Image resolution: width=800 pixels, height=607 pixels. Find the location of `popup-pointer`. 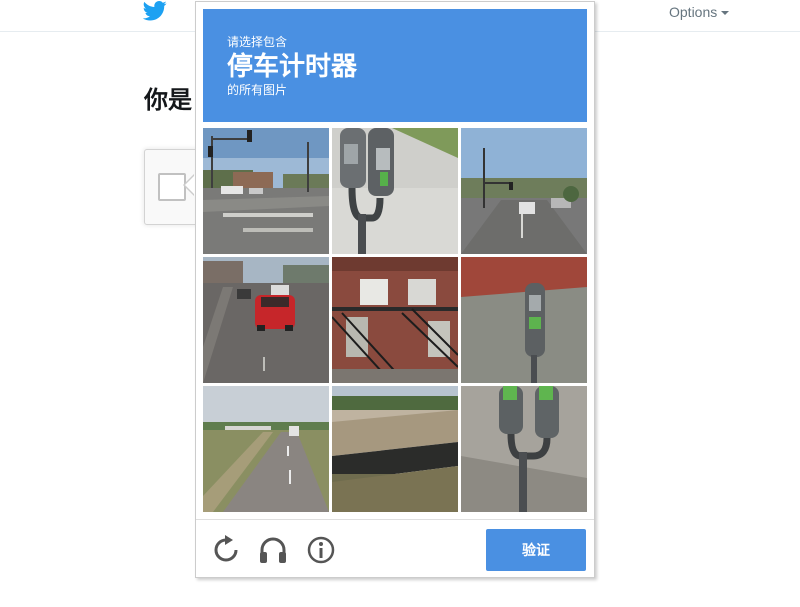

popup-pointer is located at coordinates (190, 185).